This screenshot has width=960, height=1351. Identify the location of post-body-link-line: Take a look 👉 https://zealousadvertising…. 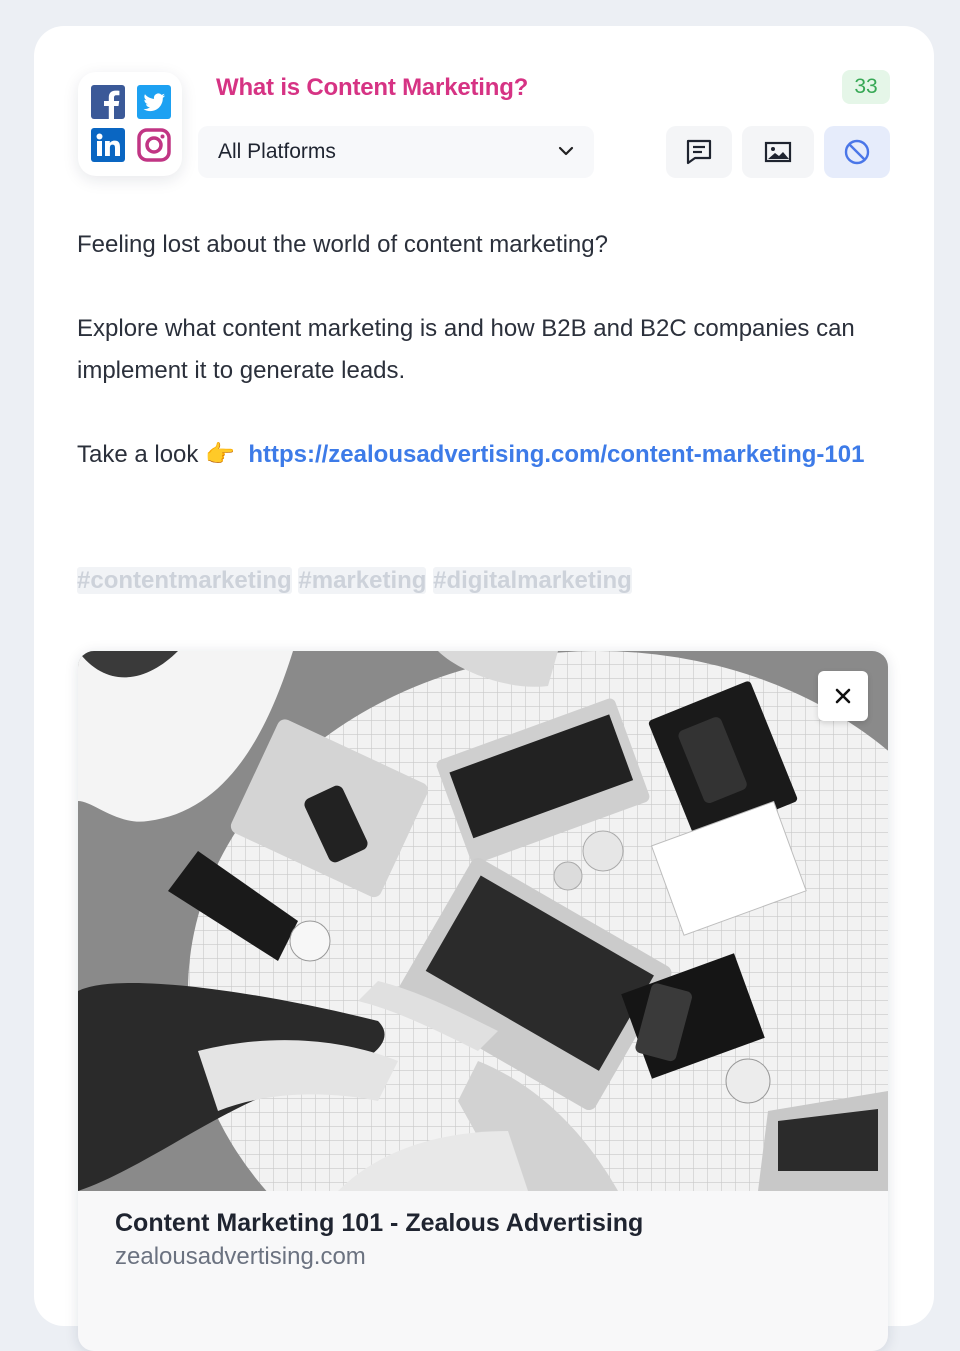
(497, 455).